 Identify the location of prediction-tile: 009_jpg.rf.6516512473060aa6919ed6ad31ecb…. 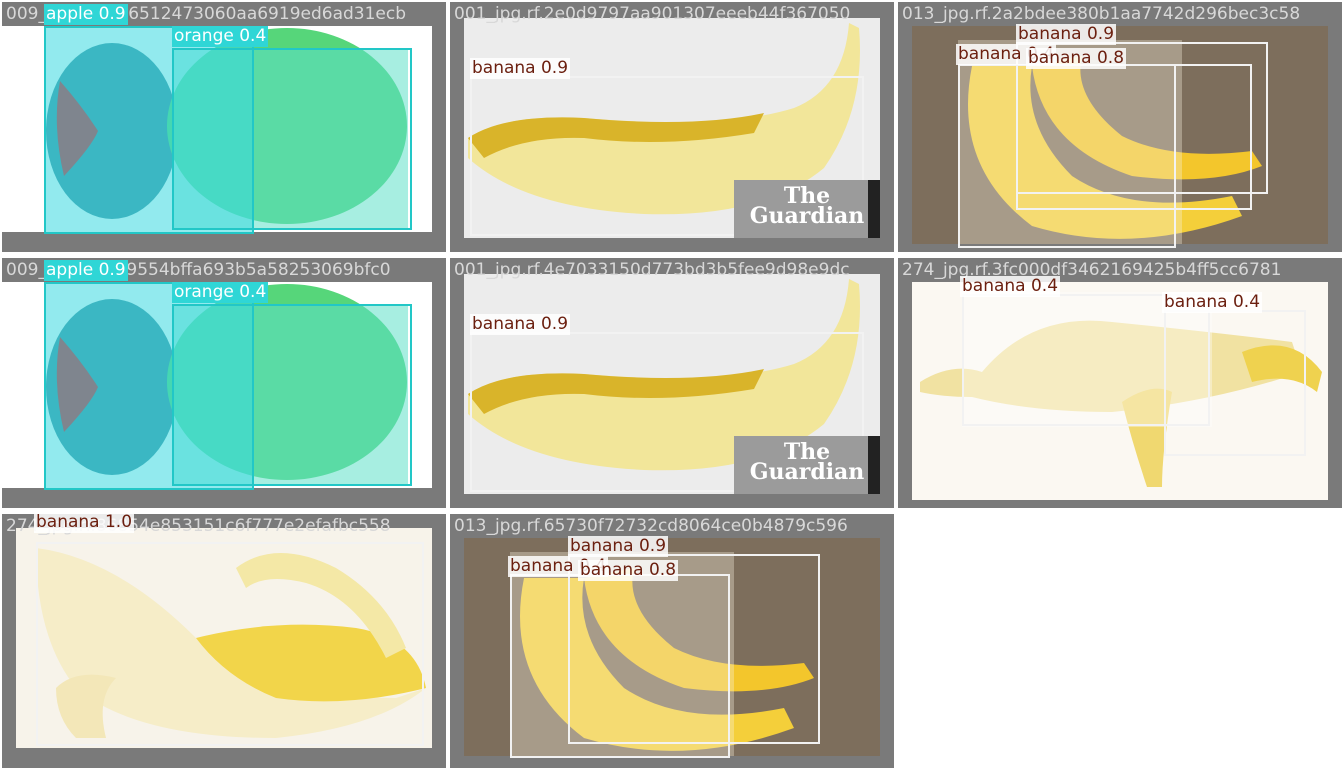
(224, 127).